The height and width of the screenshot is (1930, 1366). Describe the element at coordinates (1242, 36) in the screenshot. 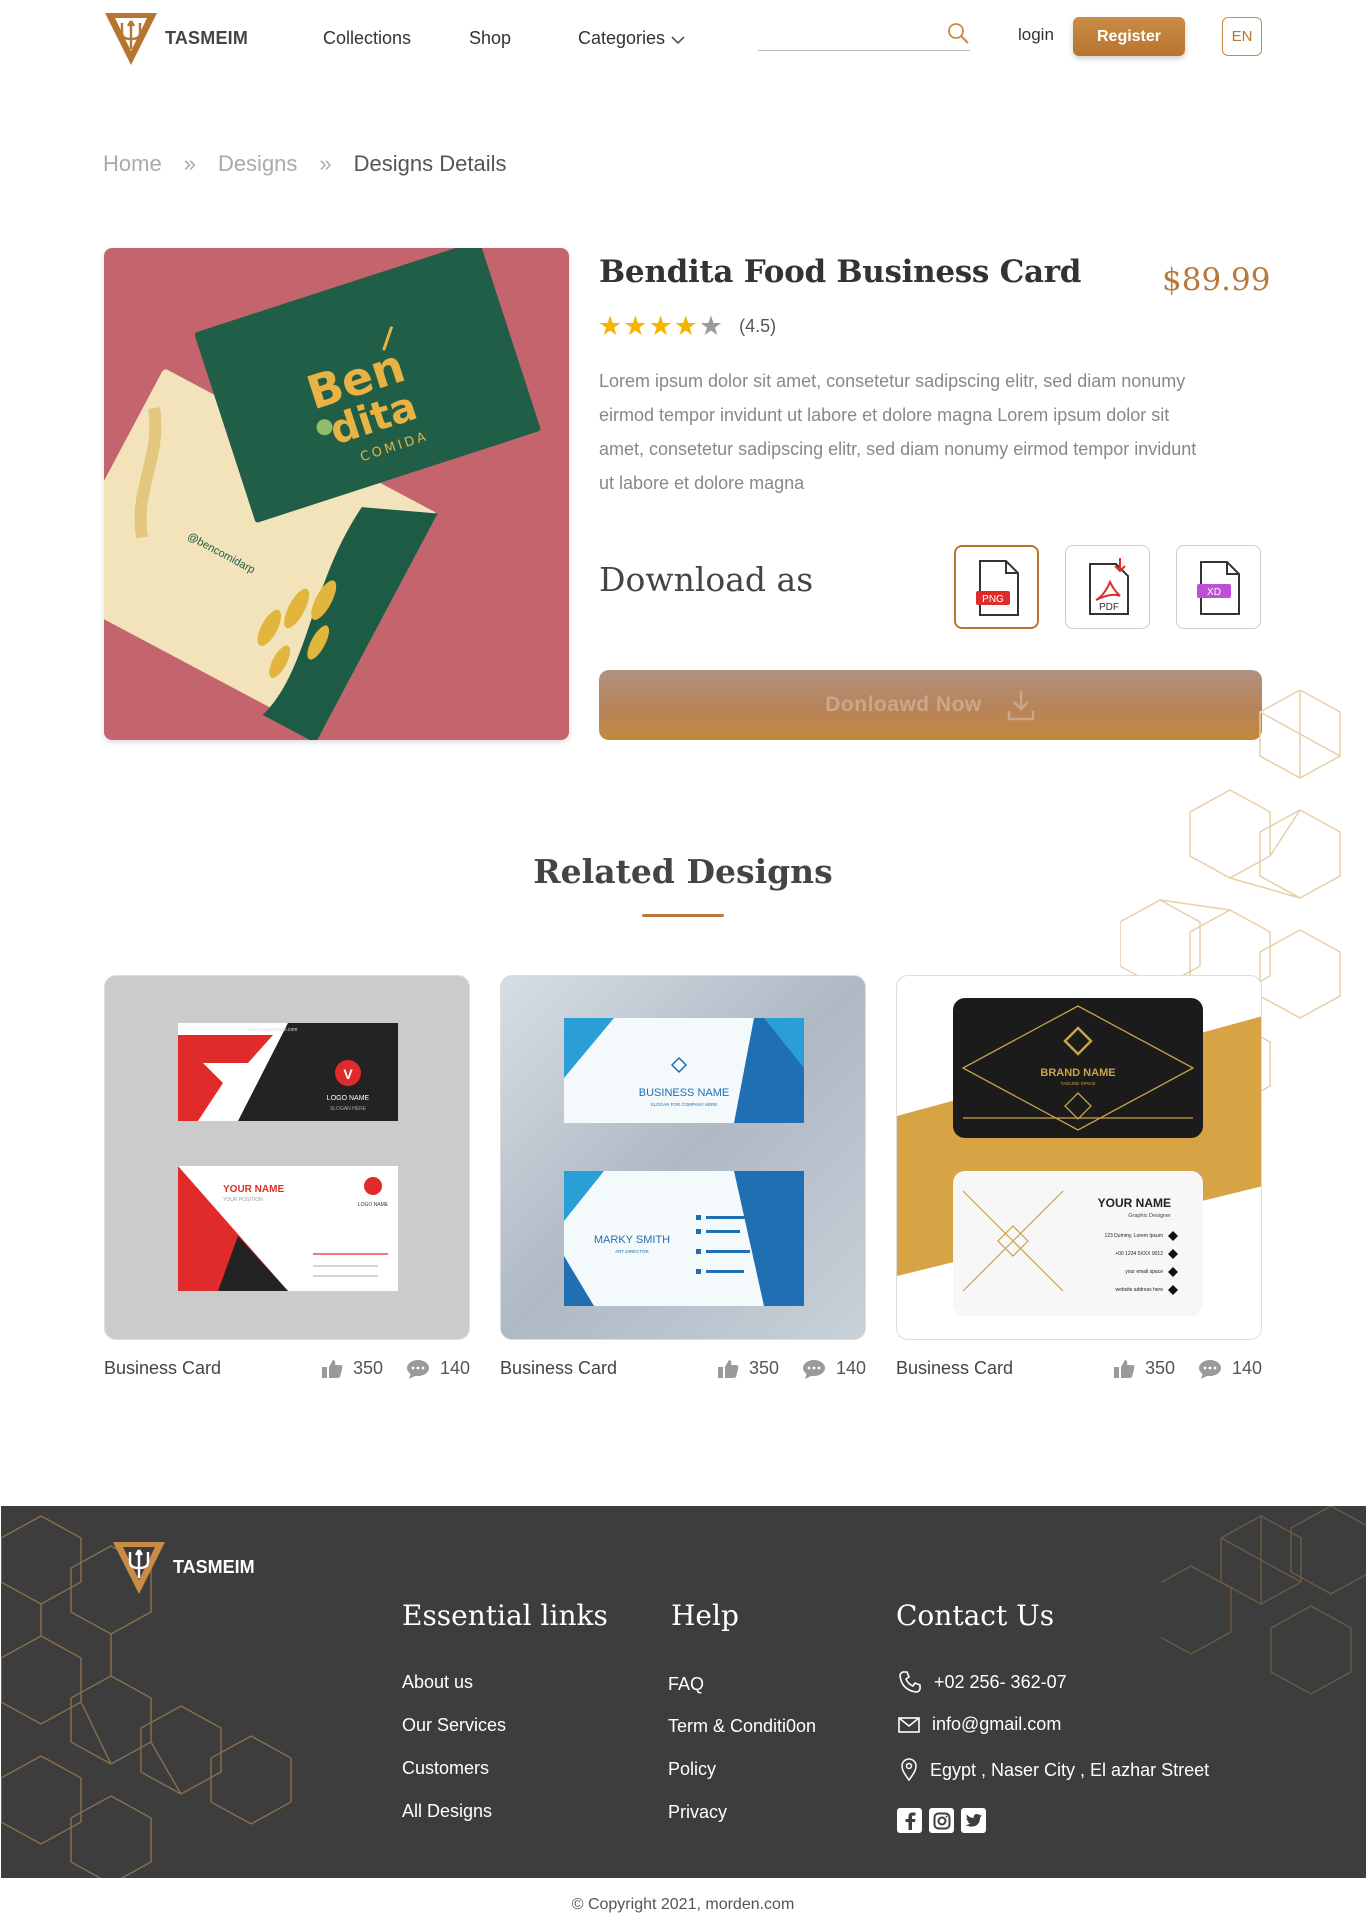

I see `language-button: EN` at that location.